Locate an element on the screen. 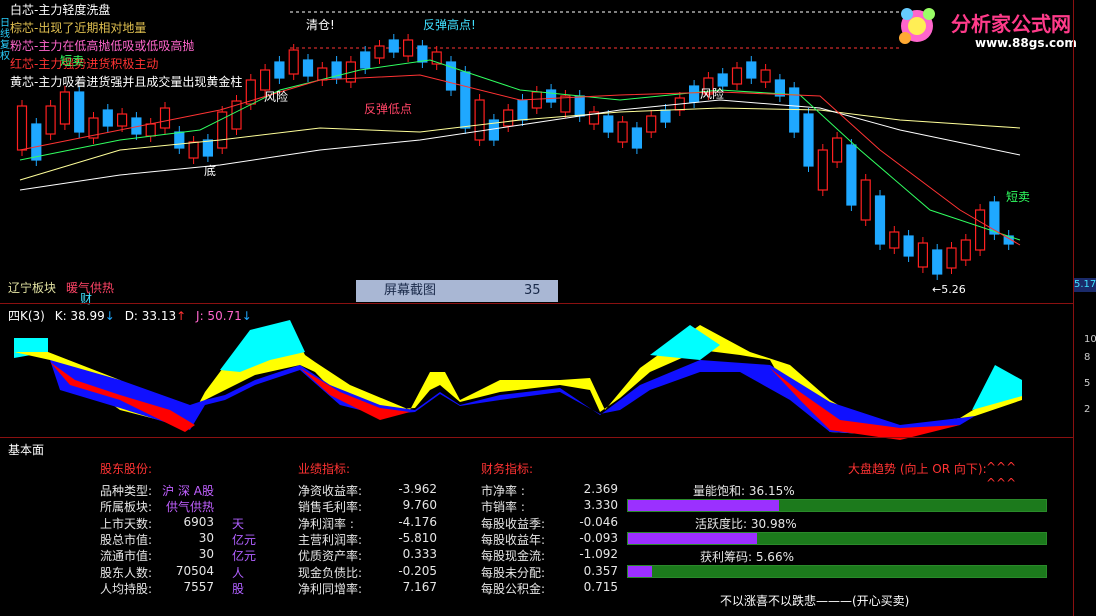 The image size is (1096, 616). legend-item: 黄芯-主力吸着进货强并且成交量出现黄金柱 is located at coordinates (126, 82).